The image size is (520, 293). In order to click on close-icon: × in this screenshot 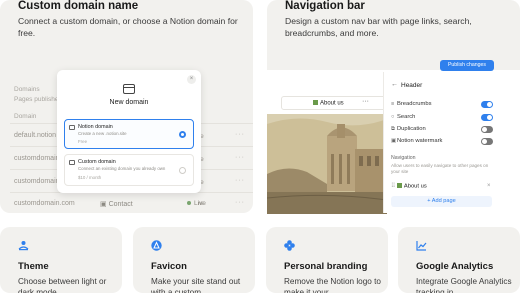, I will do `click(191, 79)`.